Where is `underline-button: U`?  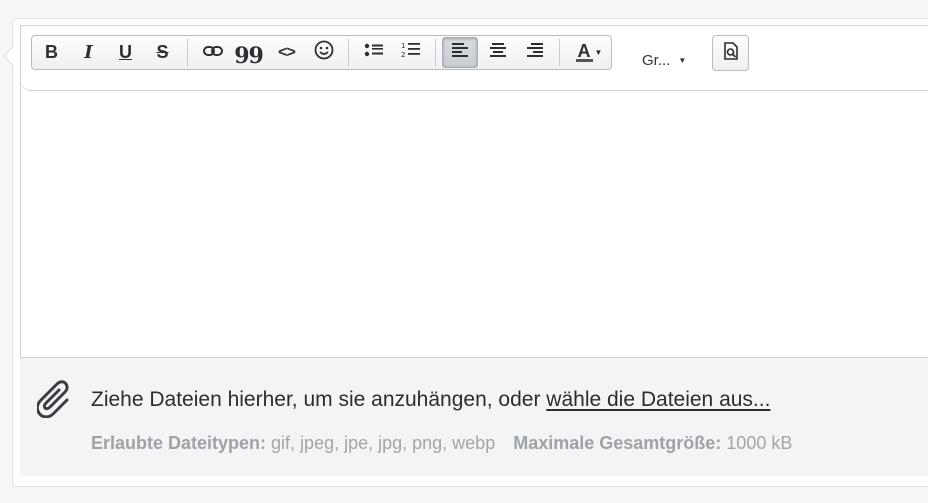
underline-button: U is located at coordinates (125, 52).